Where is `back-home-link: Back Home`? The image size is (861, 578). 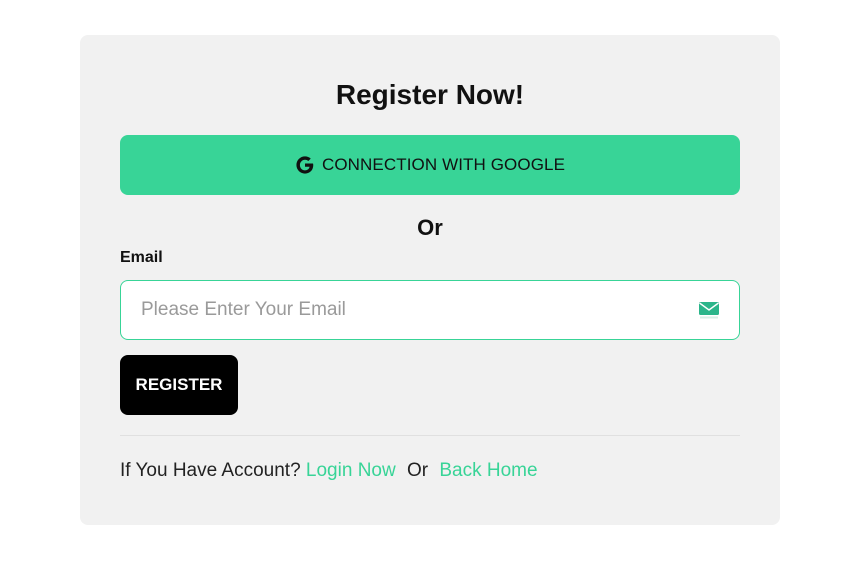 back-home-link: Back Home is located at coordinates (488, 470).